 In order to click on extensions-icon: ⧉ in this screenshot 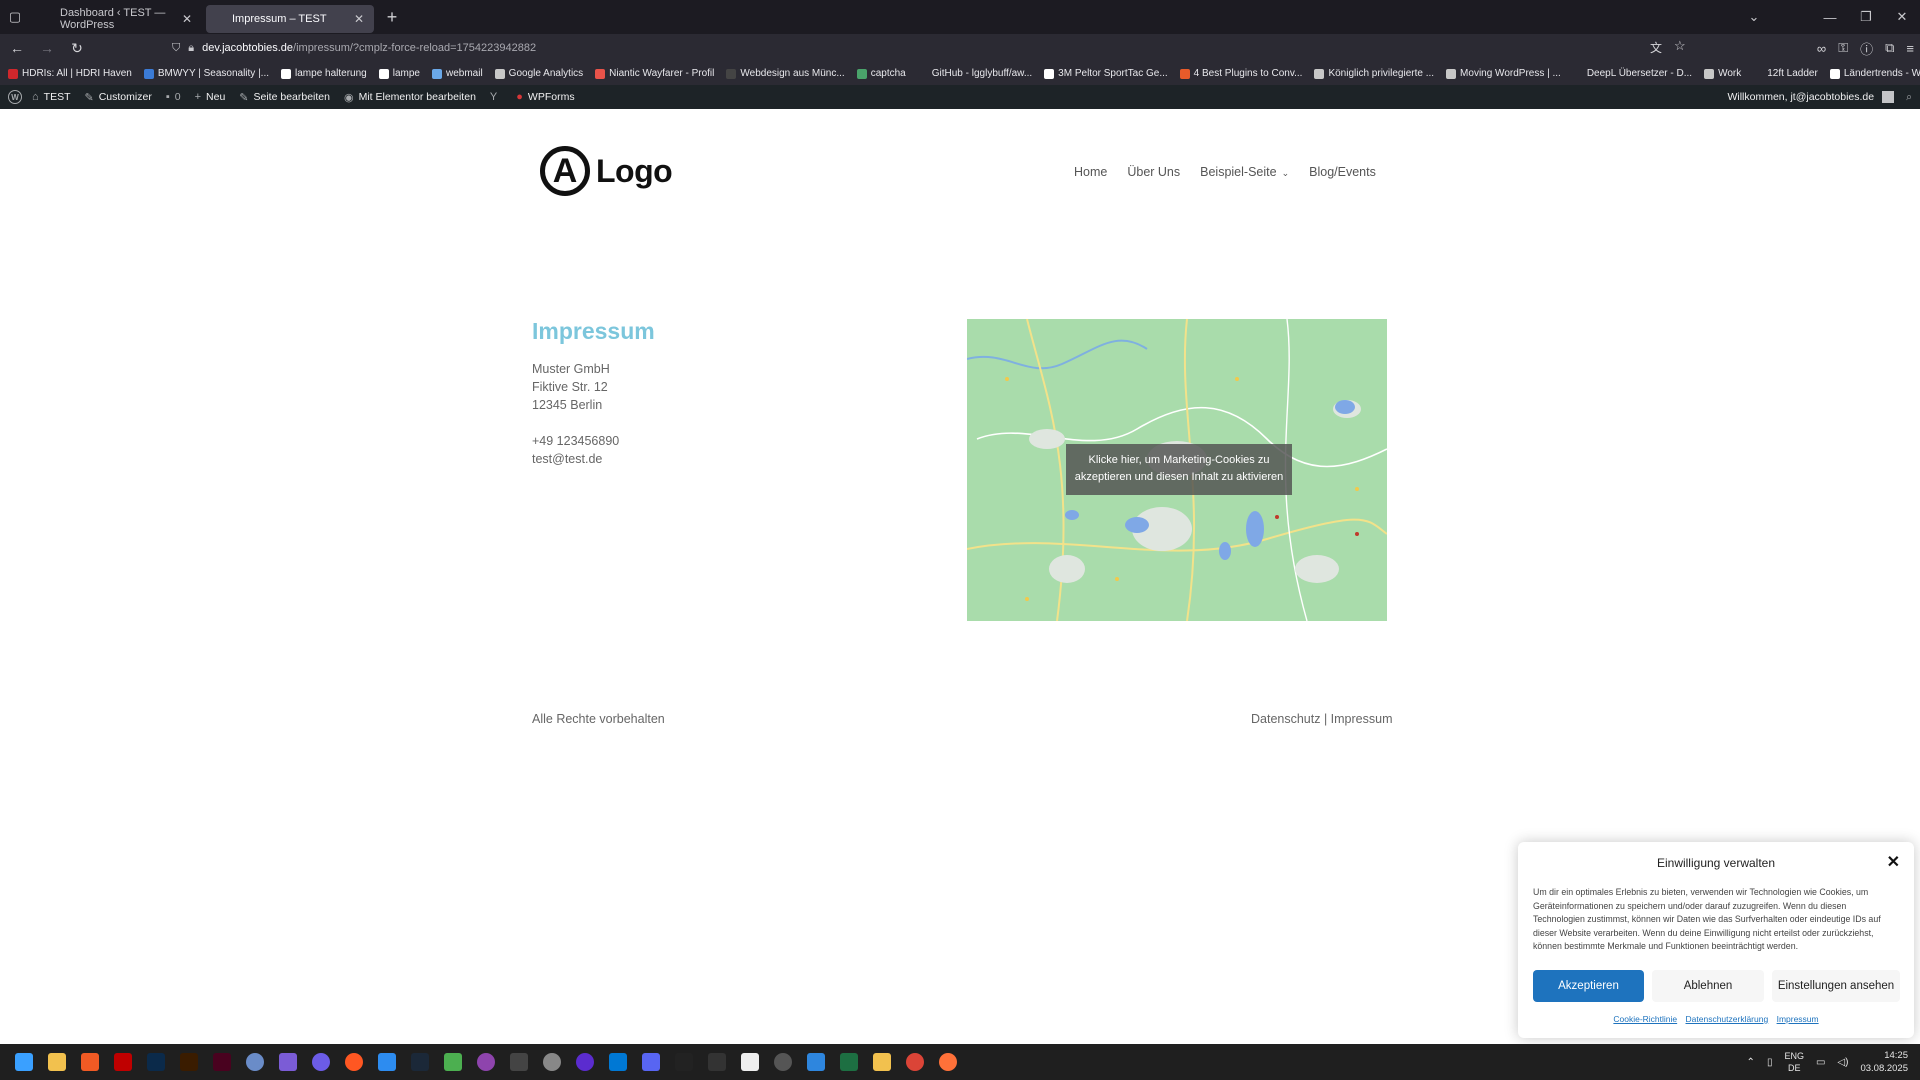, I will do `click(1889, 48)`.